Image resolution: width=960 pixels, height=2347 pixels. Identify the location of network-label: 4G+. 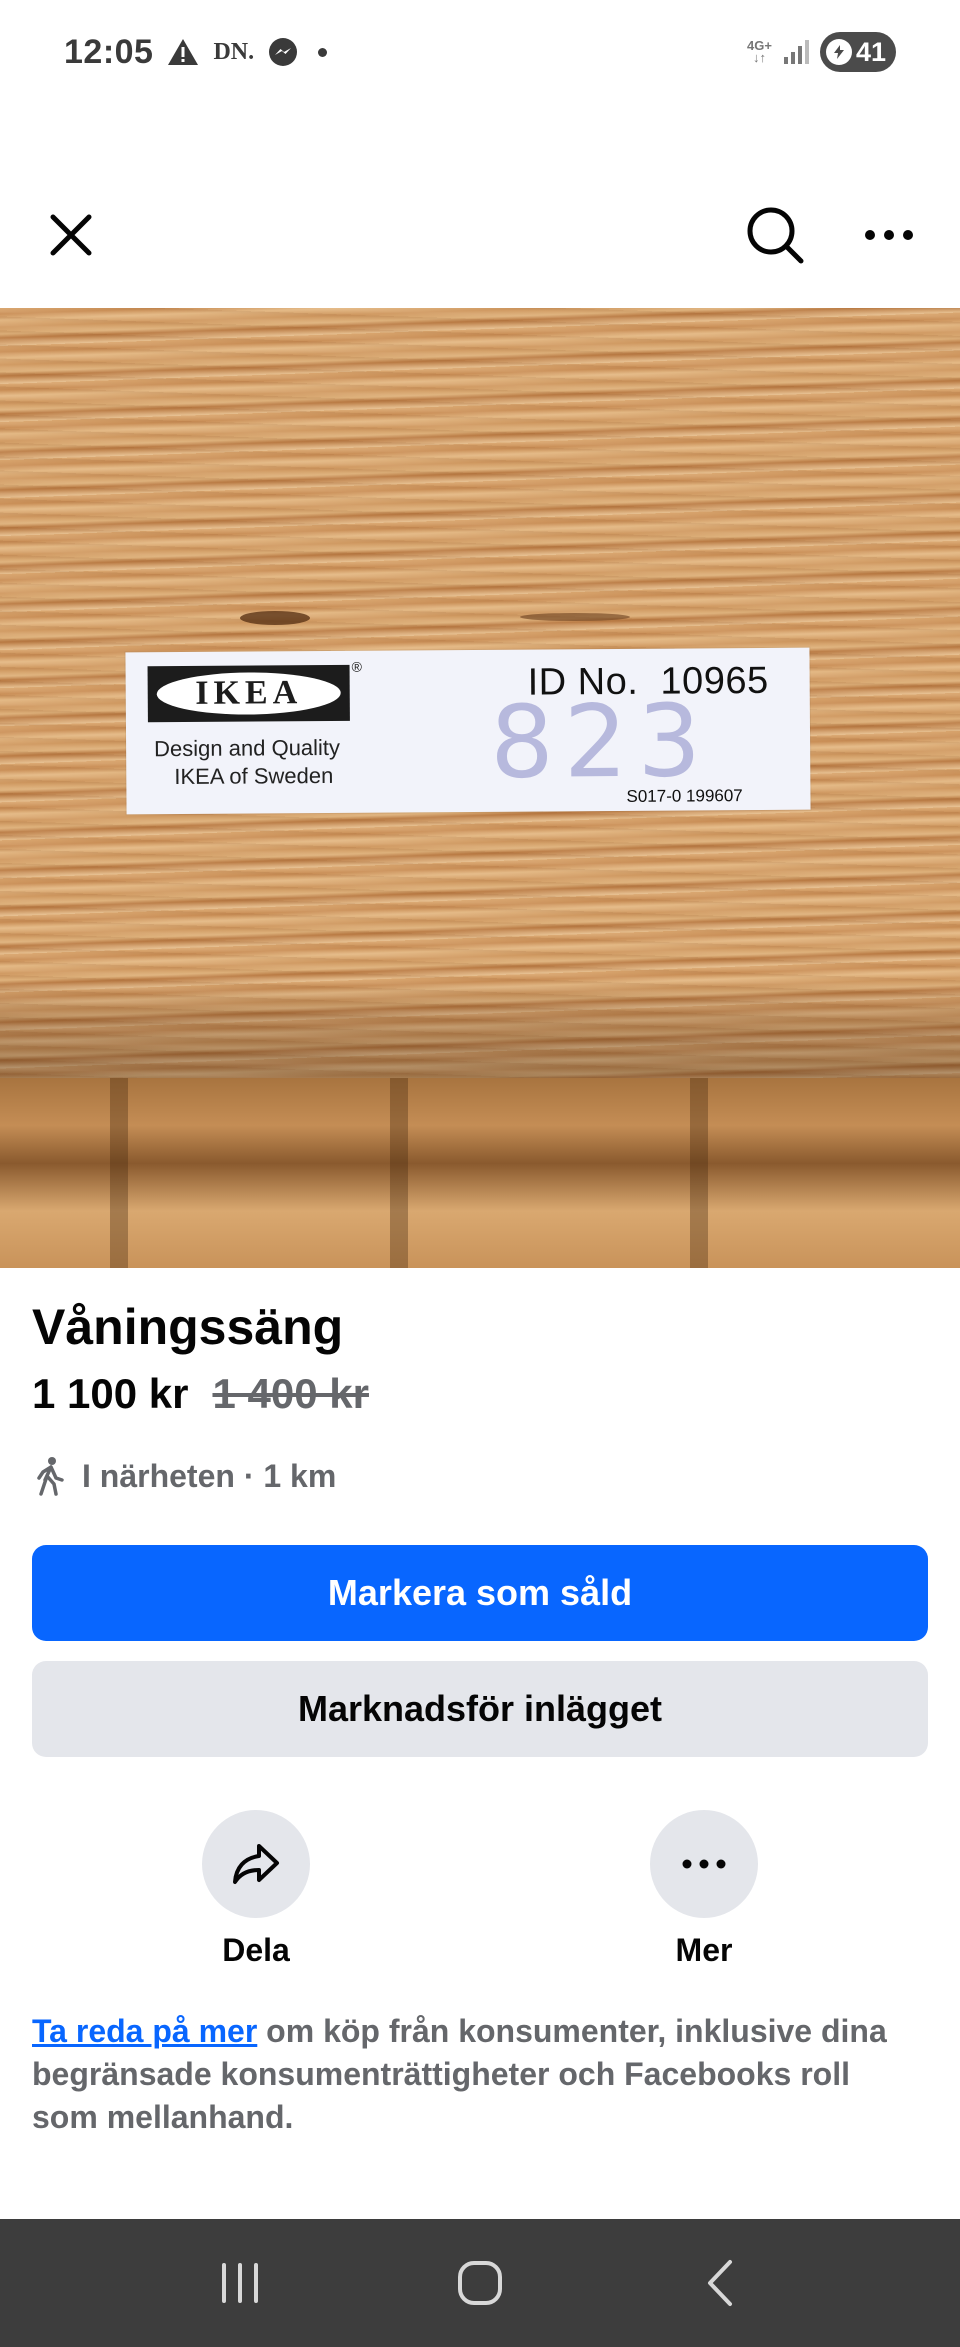
(759, 45).